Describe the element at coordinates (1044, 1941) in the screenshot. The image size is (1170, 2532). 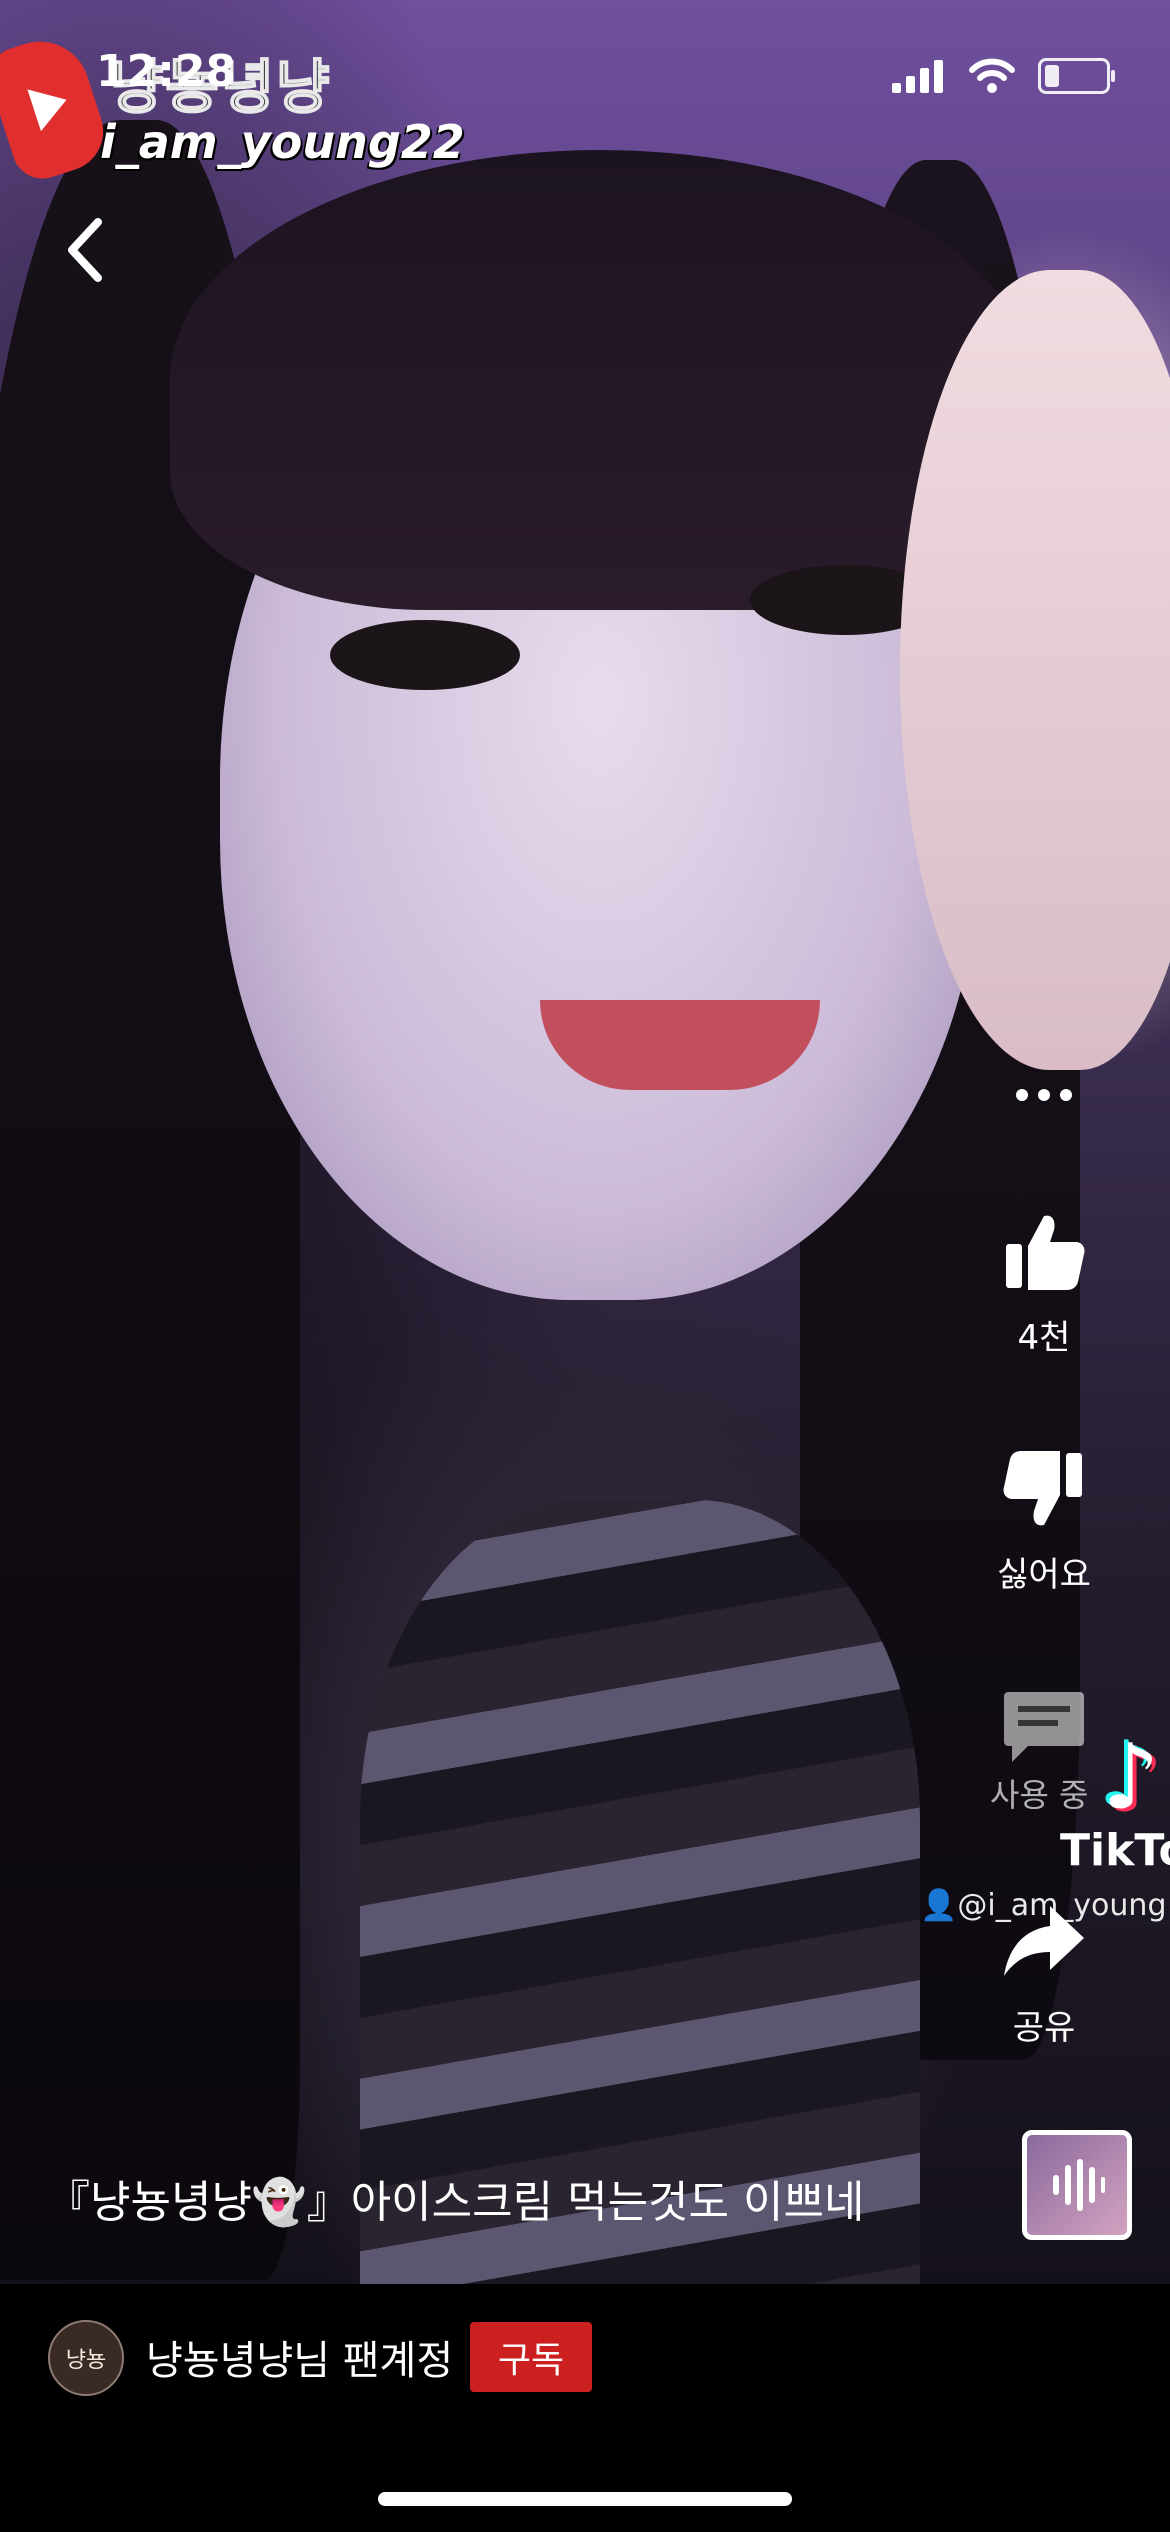
I see `share-arrow-icon` at that location.